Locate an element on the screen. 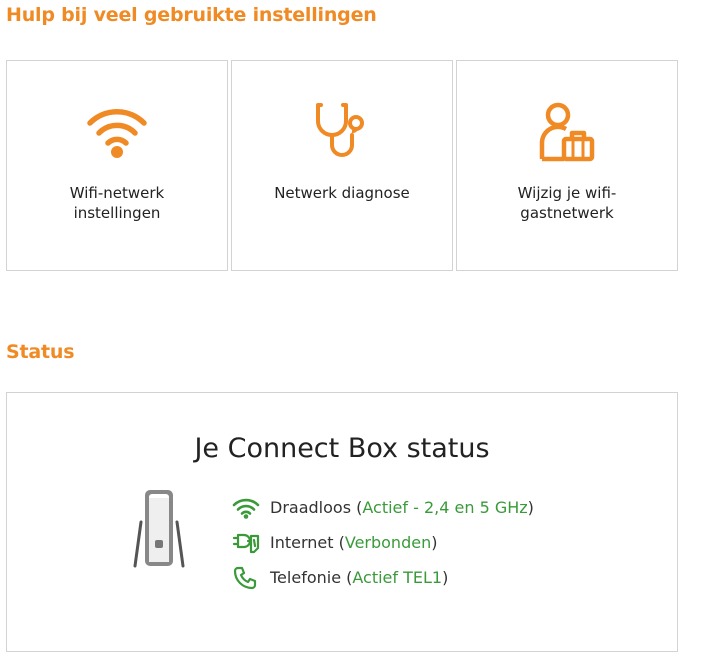  guest-luggage-icon is located at coordinates (567, 132).